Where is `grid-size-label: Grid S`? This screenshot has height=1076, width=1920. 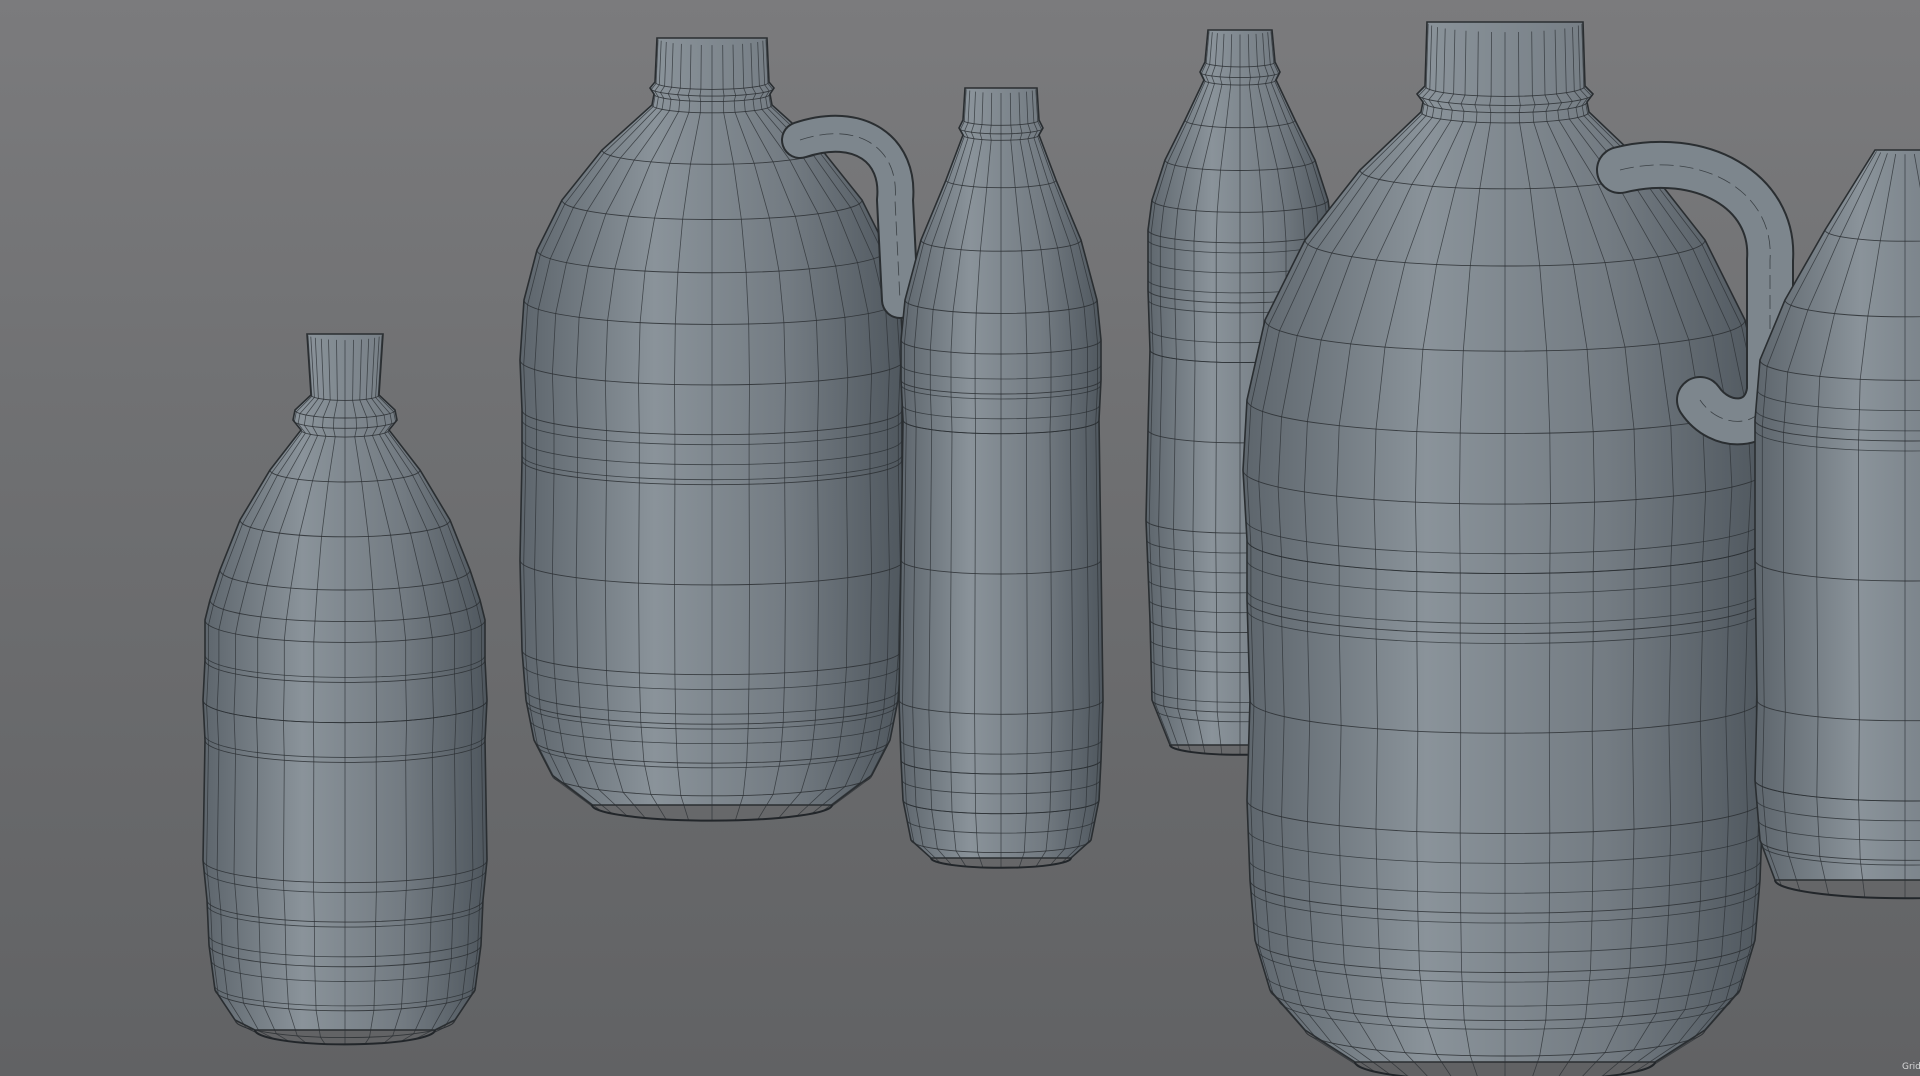 grid-size-label: Grid S is located at coordinates (1911, 1067).